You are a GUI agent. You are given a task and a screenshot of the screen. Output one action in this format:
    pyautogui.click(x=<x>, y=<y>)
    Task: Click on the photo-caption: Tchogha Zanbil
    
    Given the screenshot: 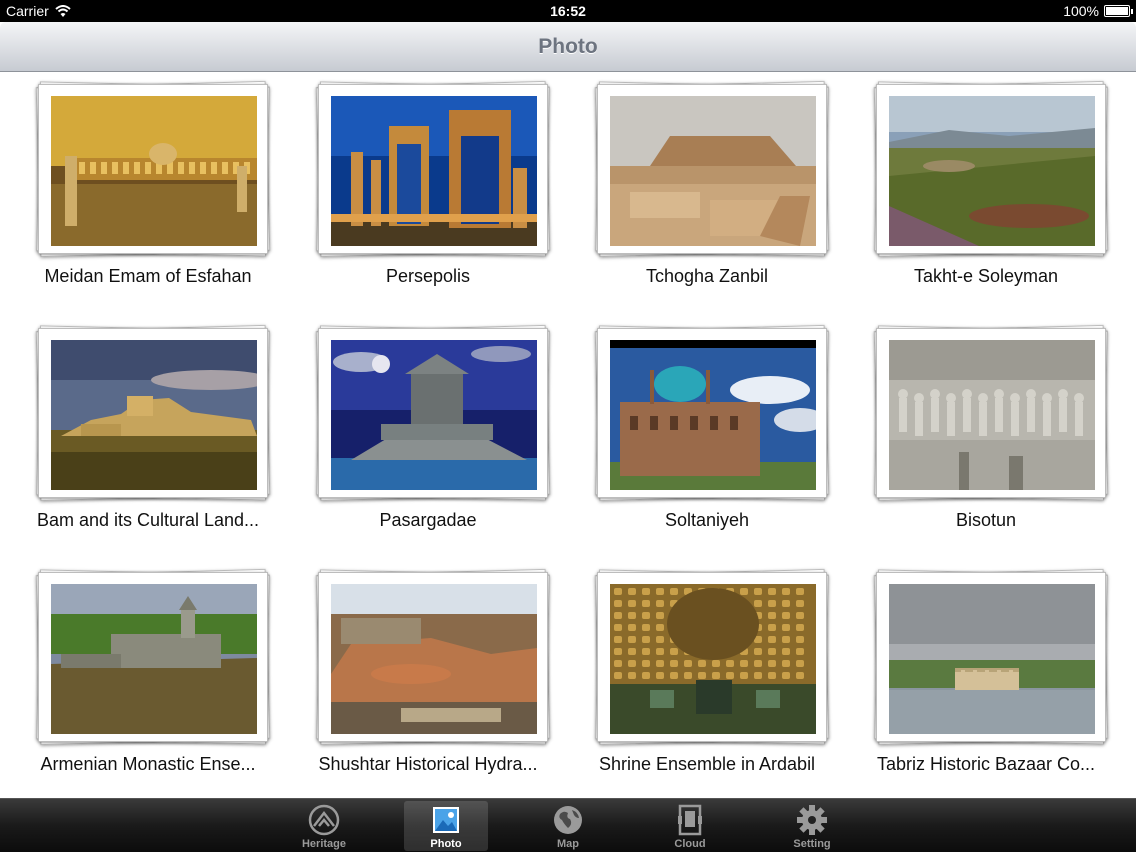 What is the action you would take?
    pyautogui.click(x=707, y=276)
    